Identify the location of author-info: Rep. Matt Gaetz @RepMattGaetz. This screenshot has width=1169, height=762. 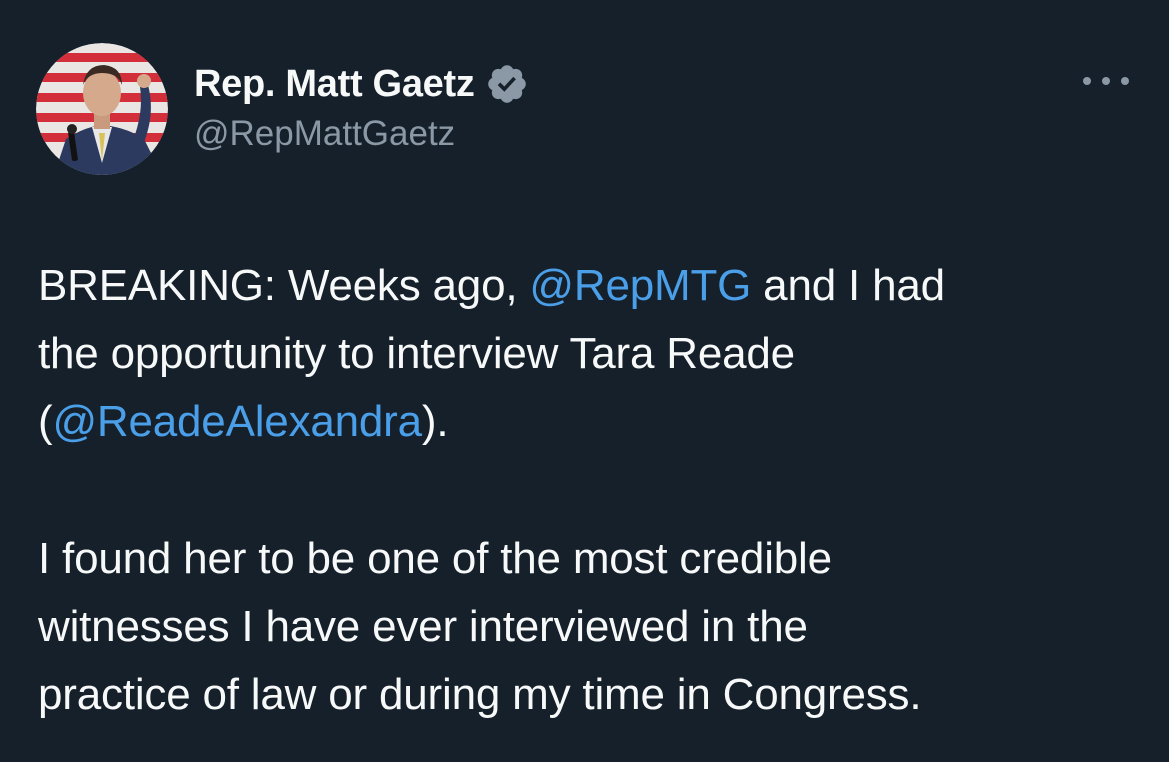
(361, 106).